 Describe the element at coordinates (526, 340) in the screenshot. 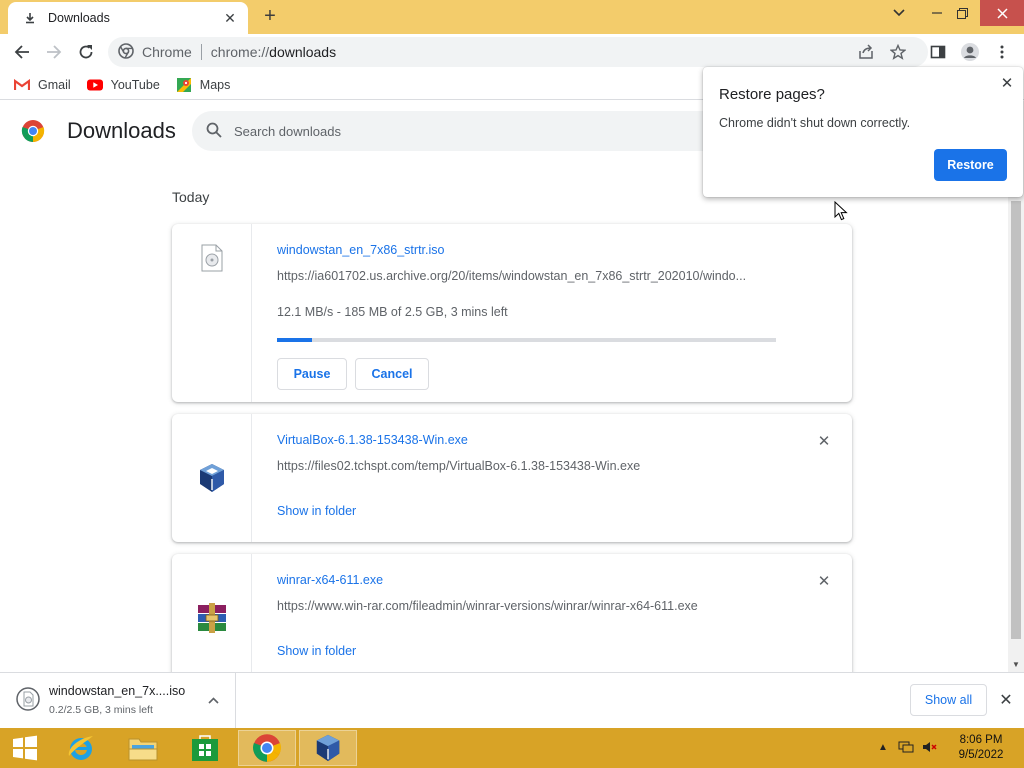

I see `download-progress-bar` at that location.